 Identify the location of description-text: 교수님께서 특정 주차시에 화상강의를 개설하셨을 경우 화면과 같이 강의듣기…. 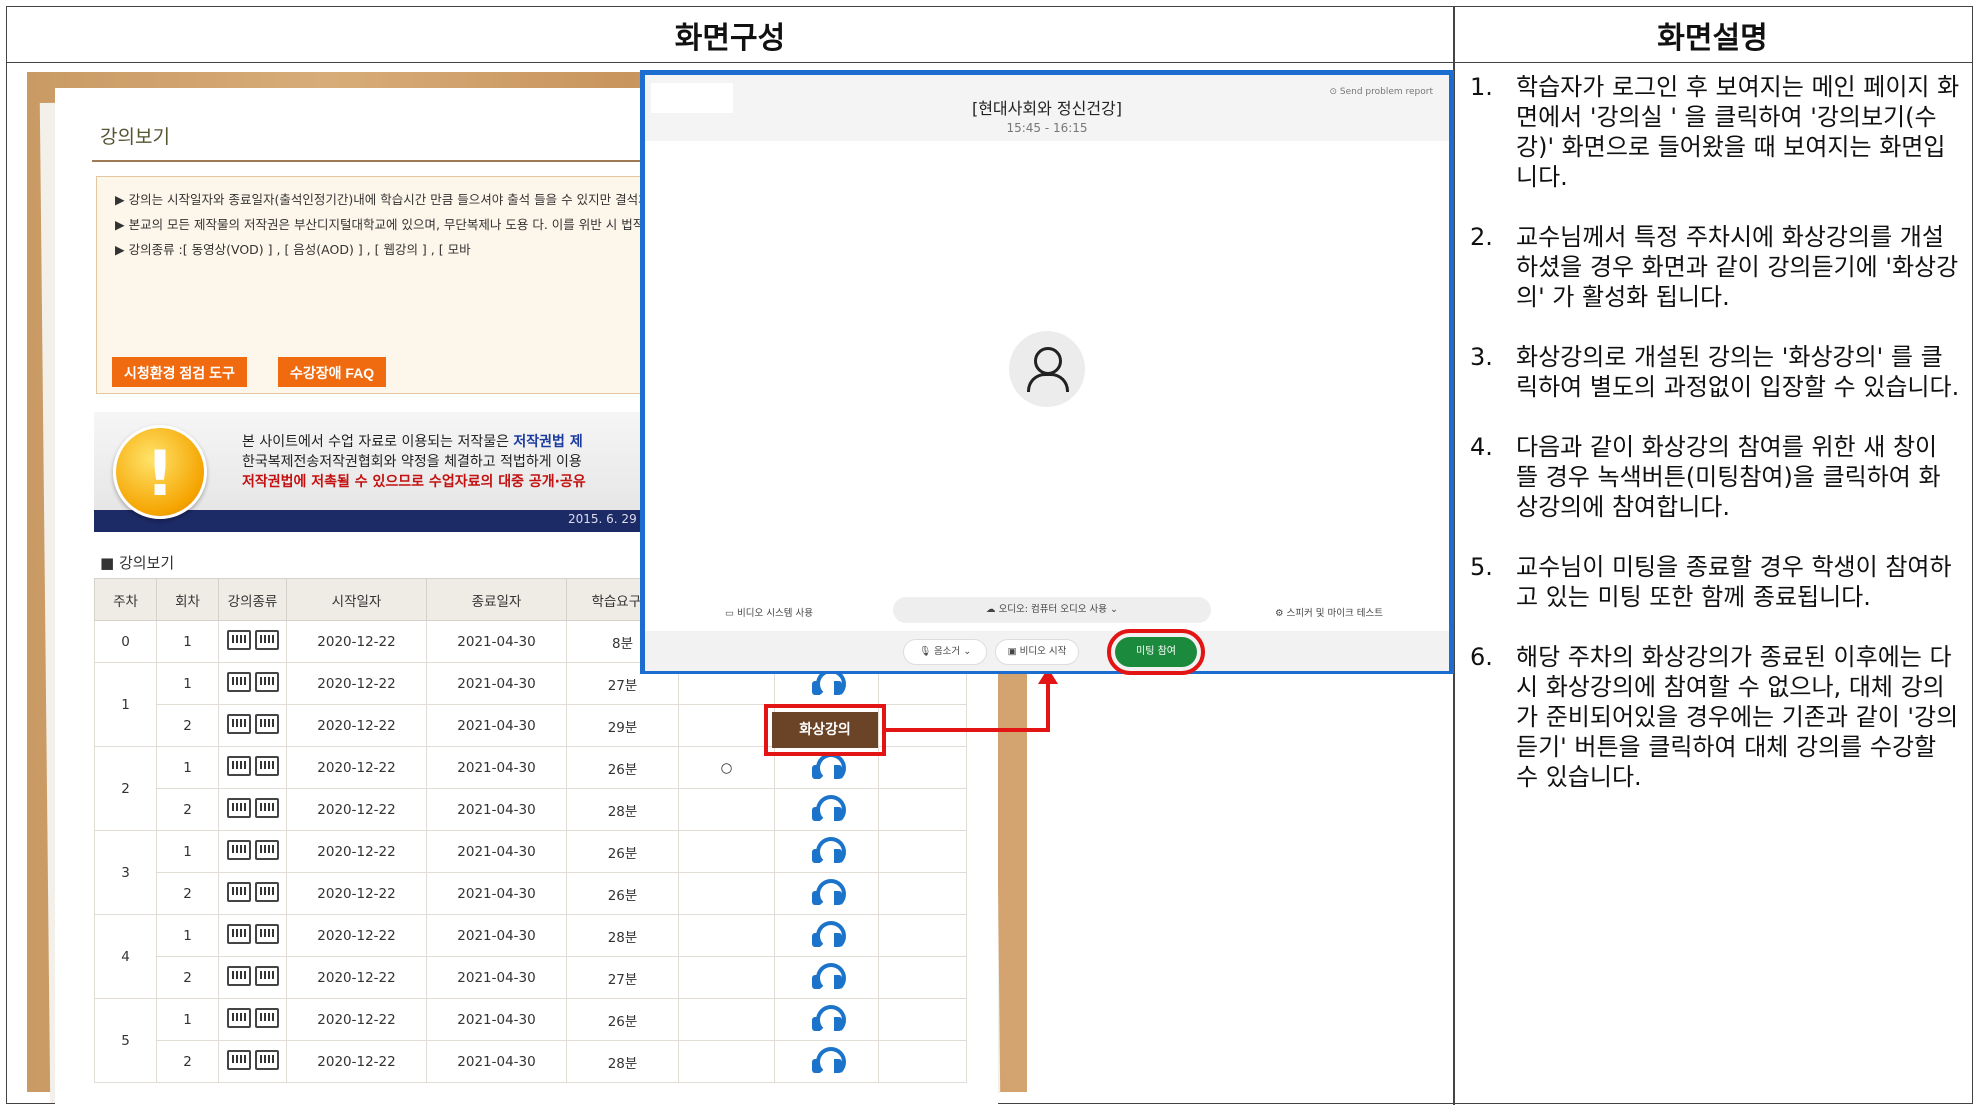
(1737, 267).